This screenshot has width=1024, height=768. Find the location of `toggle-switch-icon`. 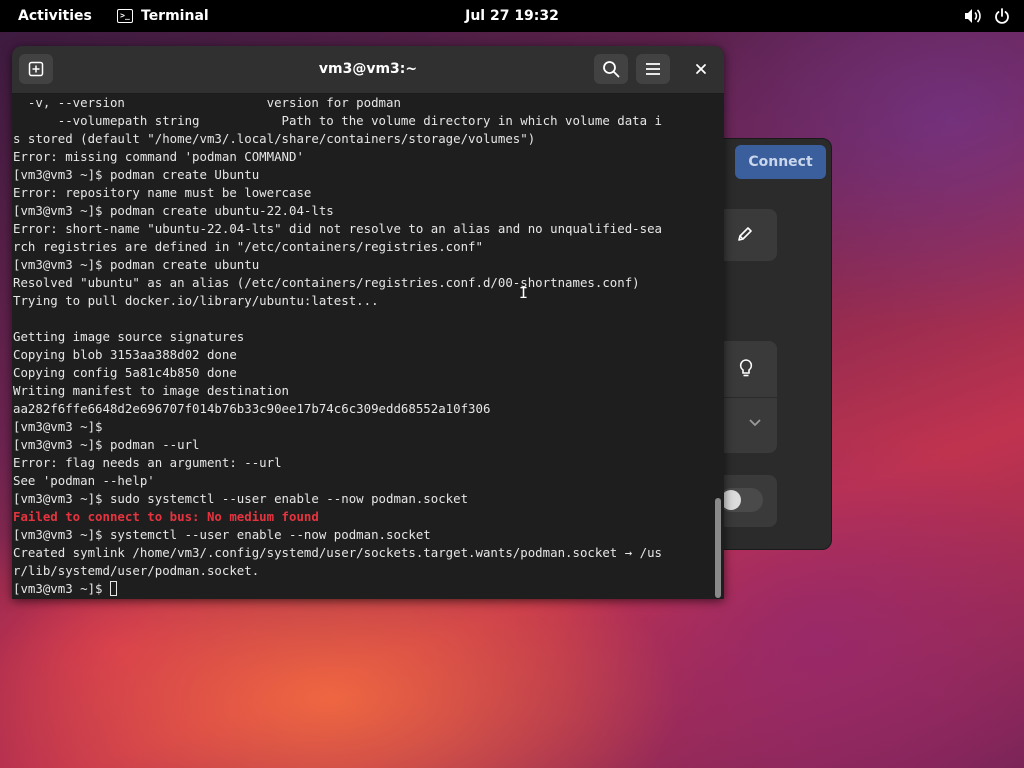

toggle-switch-icon is located at coordinates (741, 500).